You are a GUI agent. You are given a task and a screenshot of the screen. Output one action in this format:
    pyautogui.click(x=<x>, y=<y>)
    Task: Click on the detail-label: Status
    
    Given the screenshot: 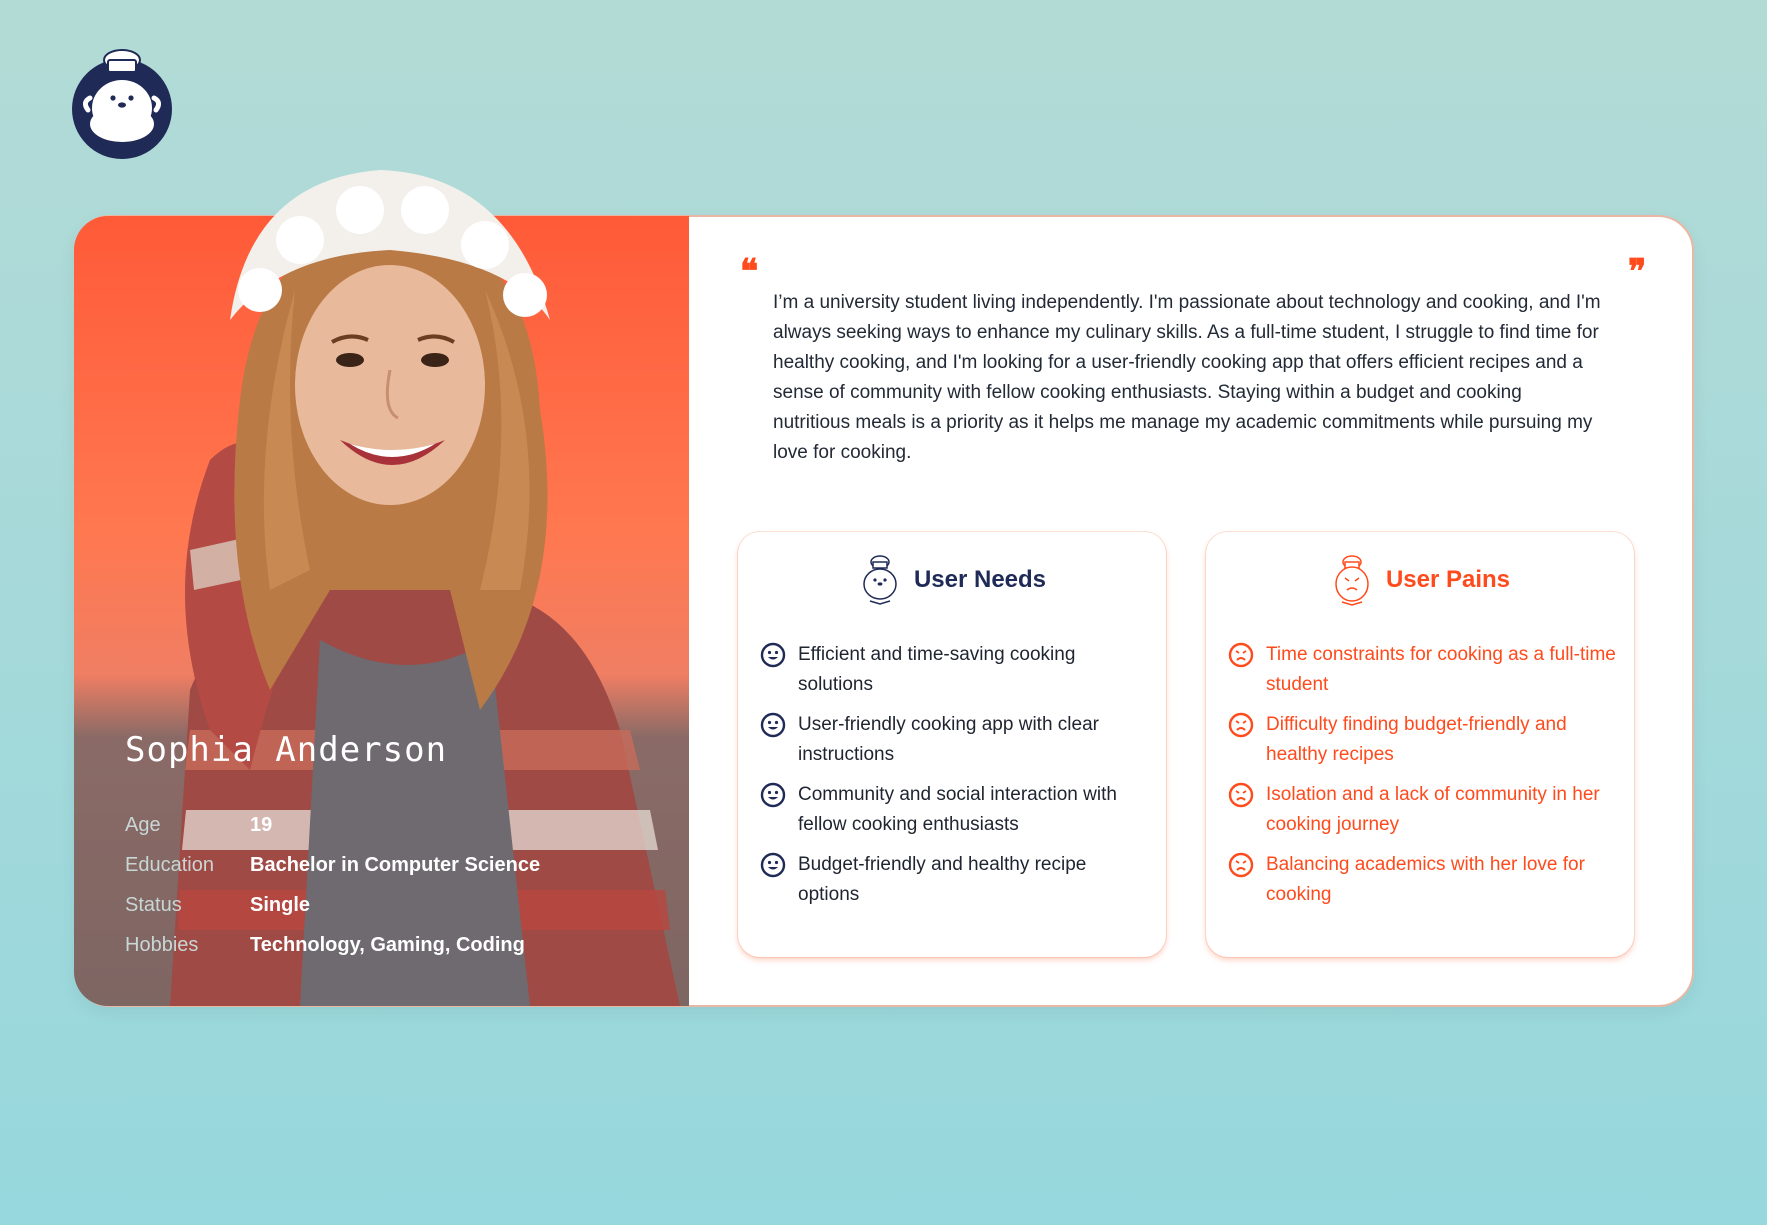 What is the action you would take?
    pyautogui.click(x=153, y=904)
    